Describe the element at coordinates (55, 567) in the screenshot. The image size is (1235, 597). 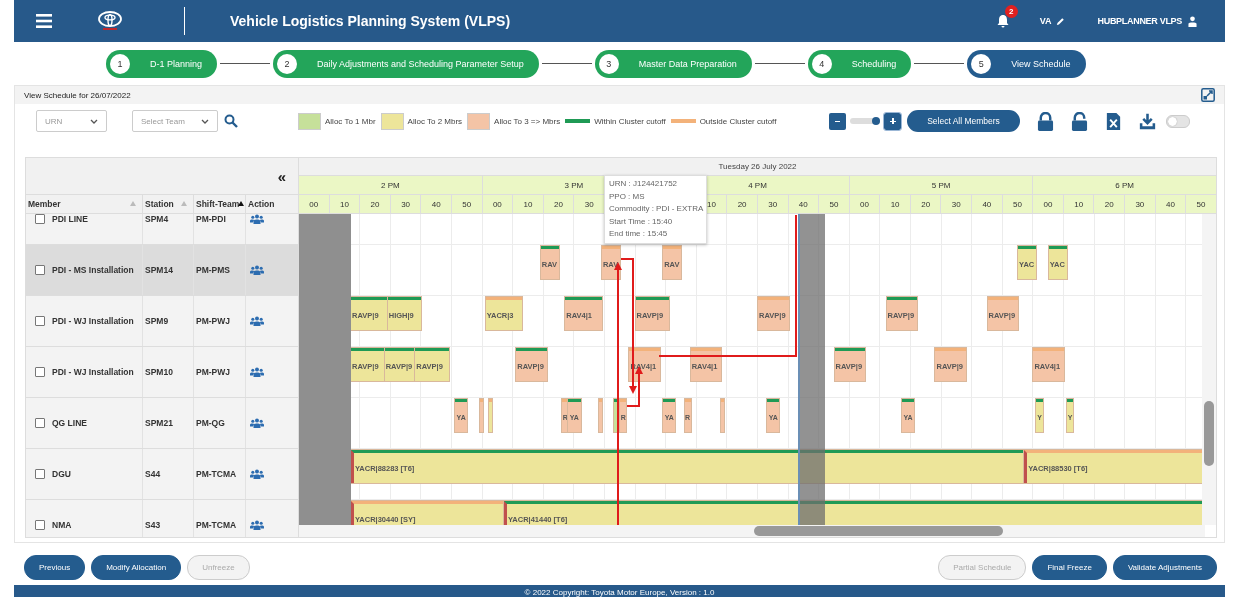
I see `action-button: Previous` at that location.